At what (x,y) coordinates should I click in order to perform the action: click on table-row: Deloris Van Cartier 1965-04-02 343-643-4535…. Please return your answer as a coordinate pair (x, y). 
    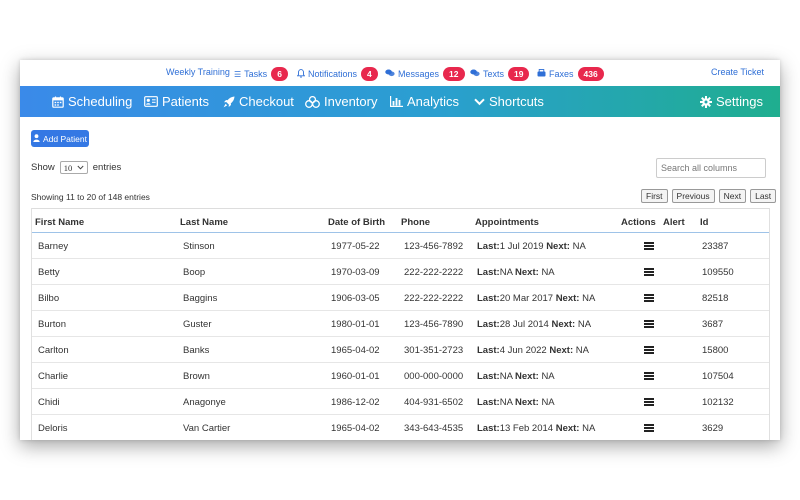
    Looking at the image, I should click on (400, 427).